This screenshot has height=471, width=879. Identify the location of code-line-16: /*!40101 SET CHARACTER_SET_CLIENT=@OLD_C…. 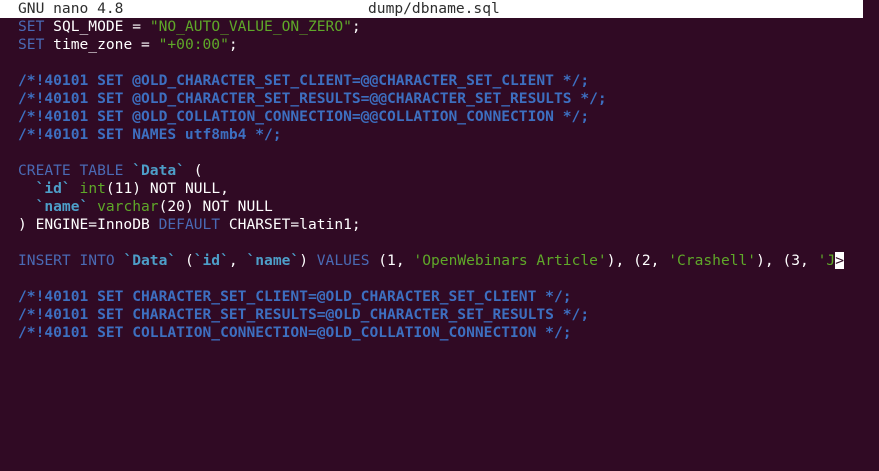
(440, 297).